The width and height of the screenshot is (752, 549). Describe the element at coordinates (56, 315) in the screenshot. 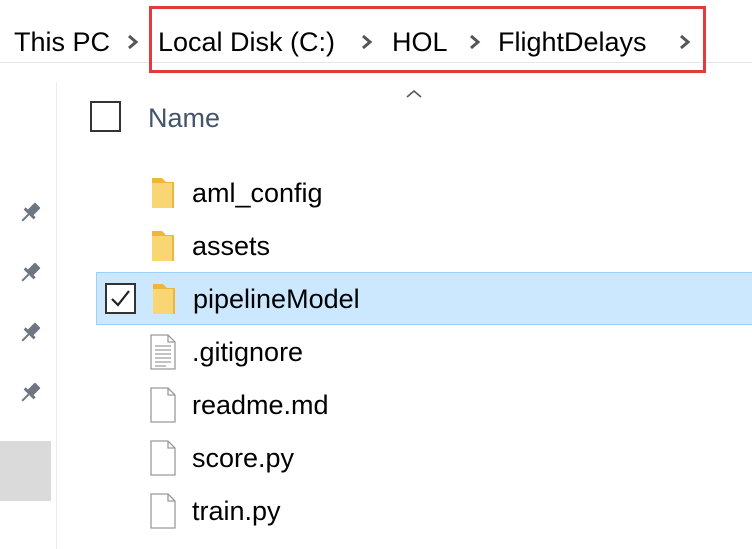

I see `pane-divider` at that location.